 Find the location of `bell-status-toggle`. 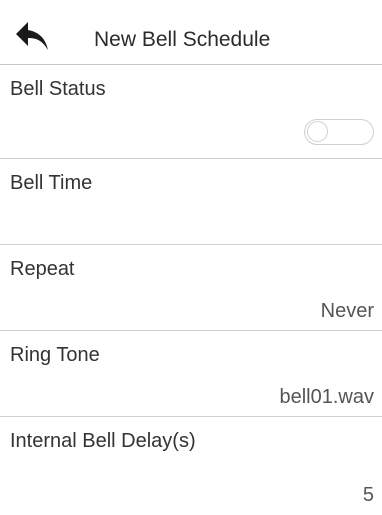

bell-status-toggle is located at coordinates (339, 132).